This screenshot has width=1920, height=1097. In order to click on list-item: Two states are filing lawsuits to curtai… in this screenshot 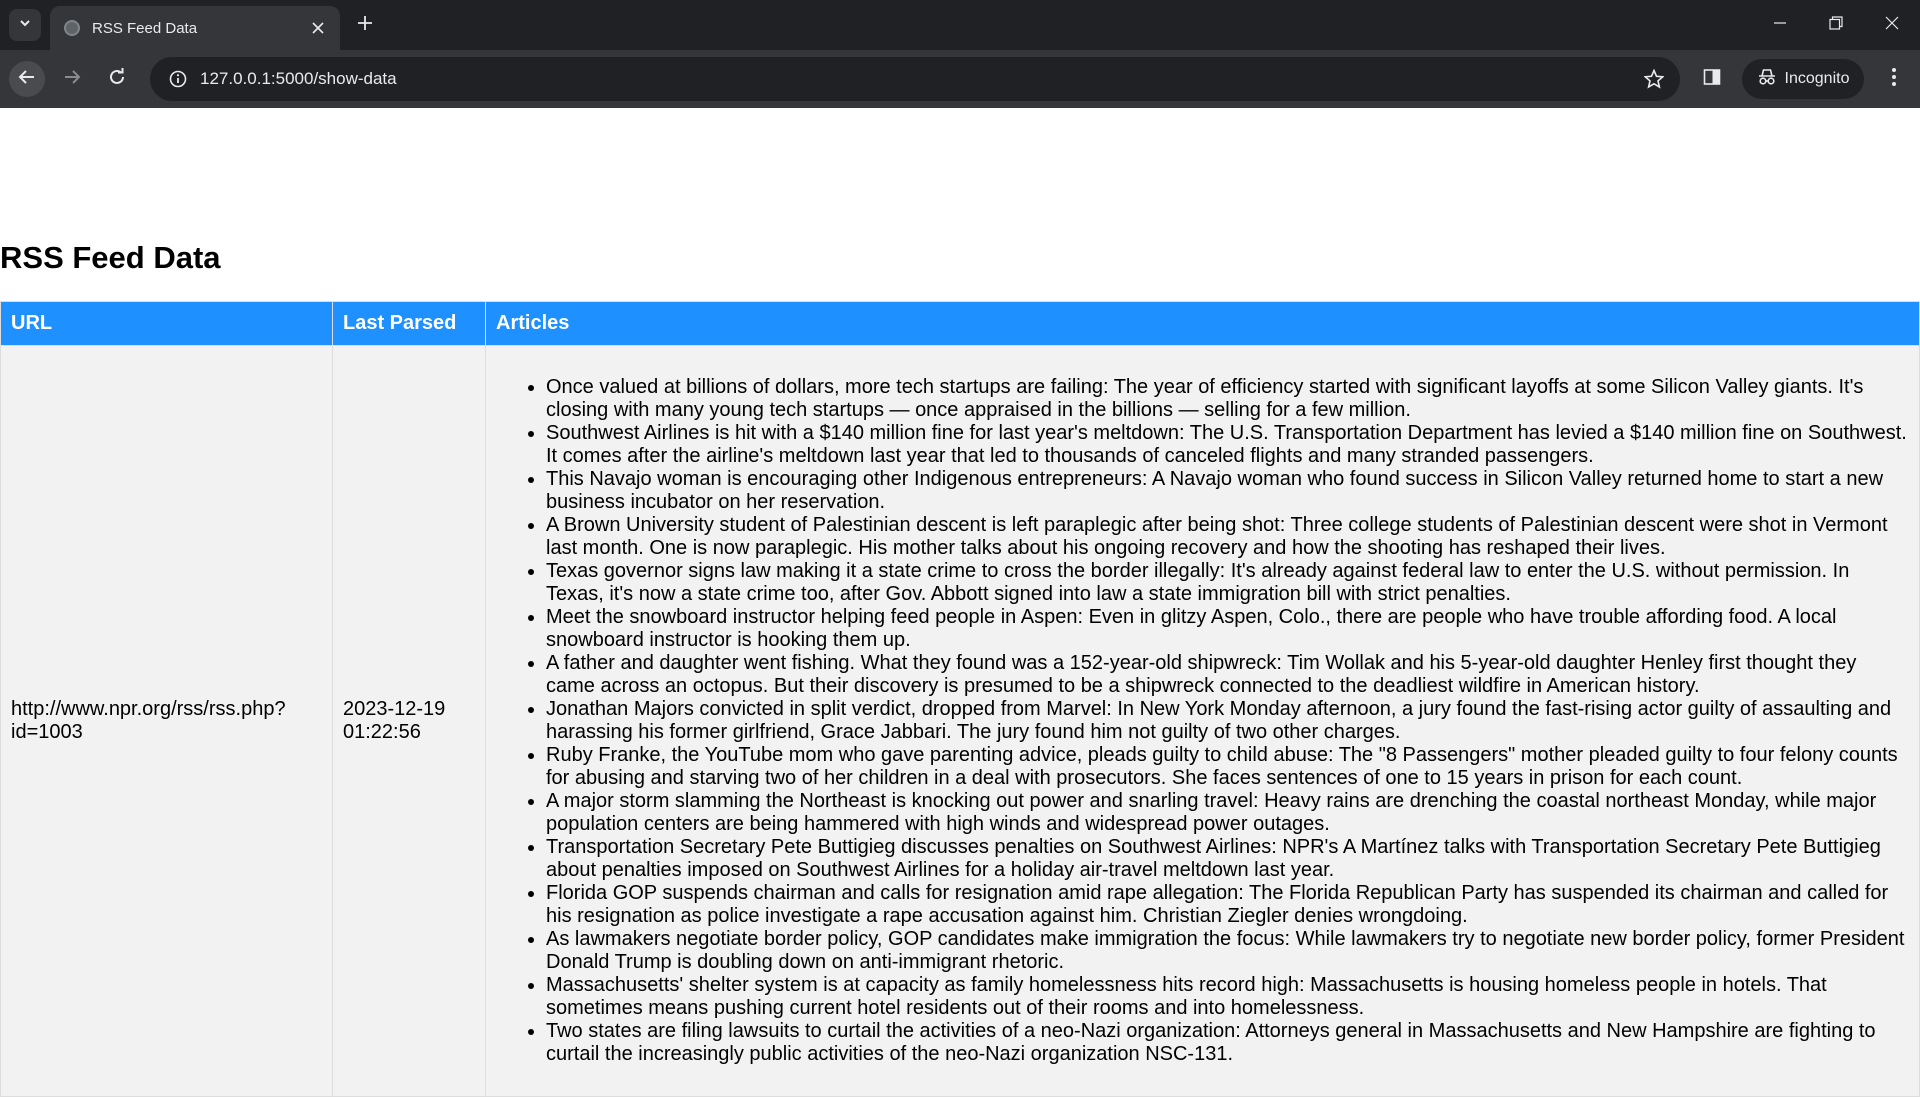, I will do `click(1227, 1043)`.